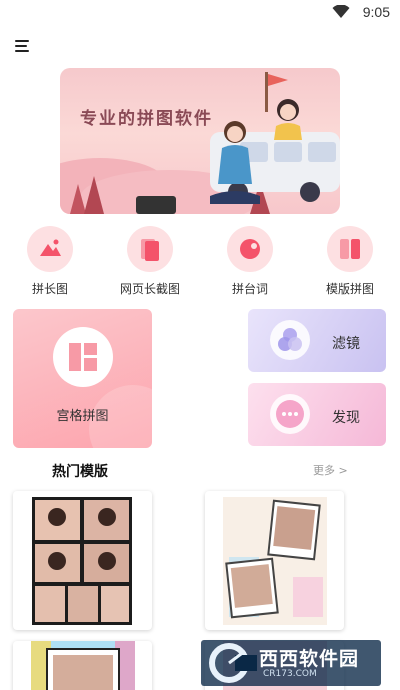 The width and height of the screenshot is (400, 690). What do you see at coordinates (50, 249) in the screenshot?
I see `mountain-image-icon` at bounding box center [50, 249].